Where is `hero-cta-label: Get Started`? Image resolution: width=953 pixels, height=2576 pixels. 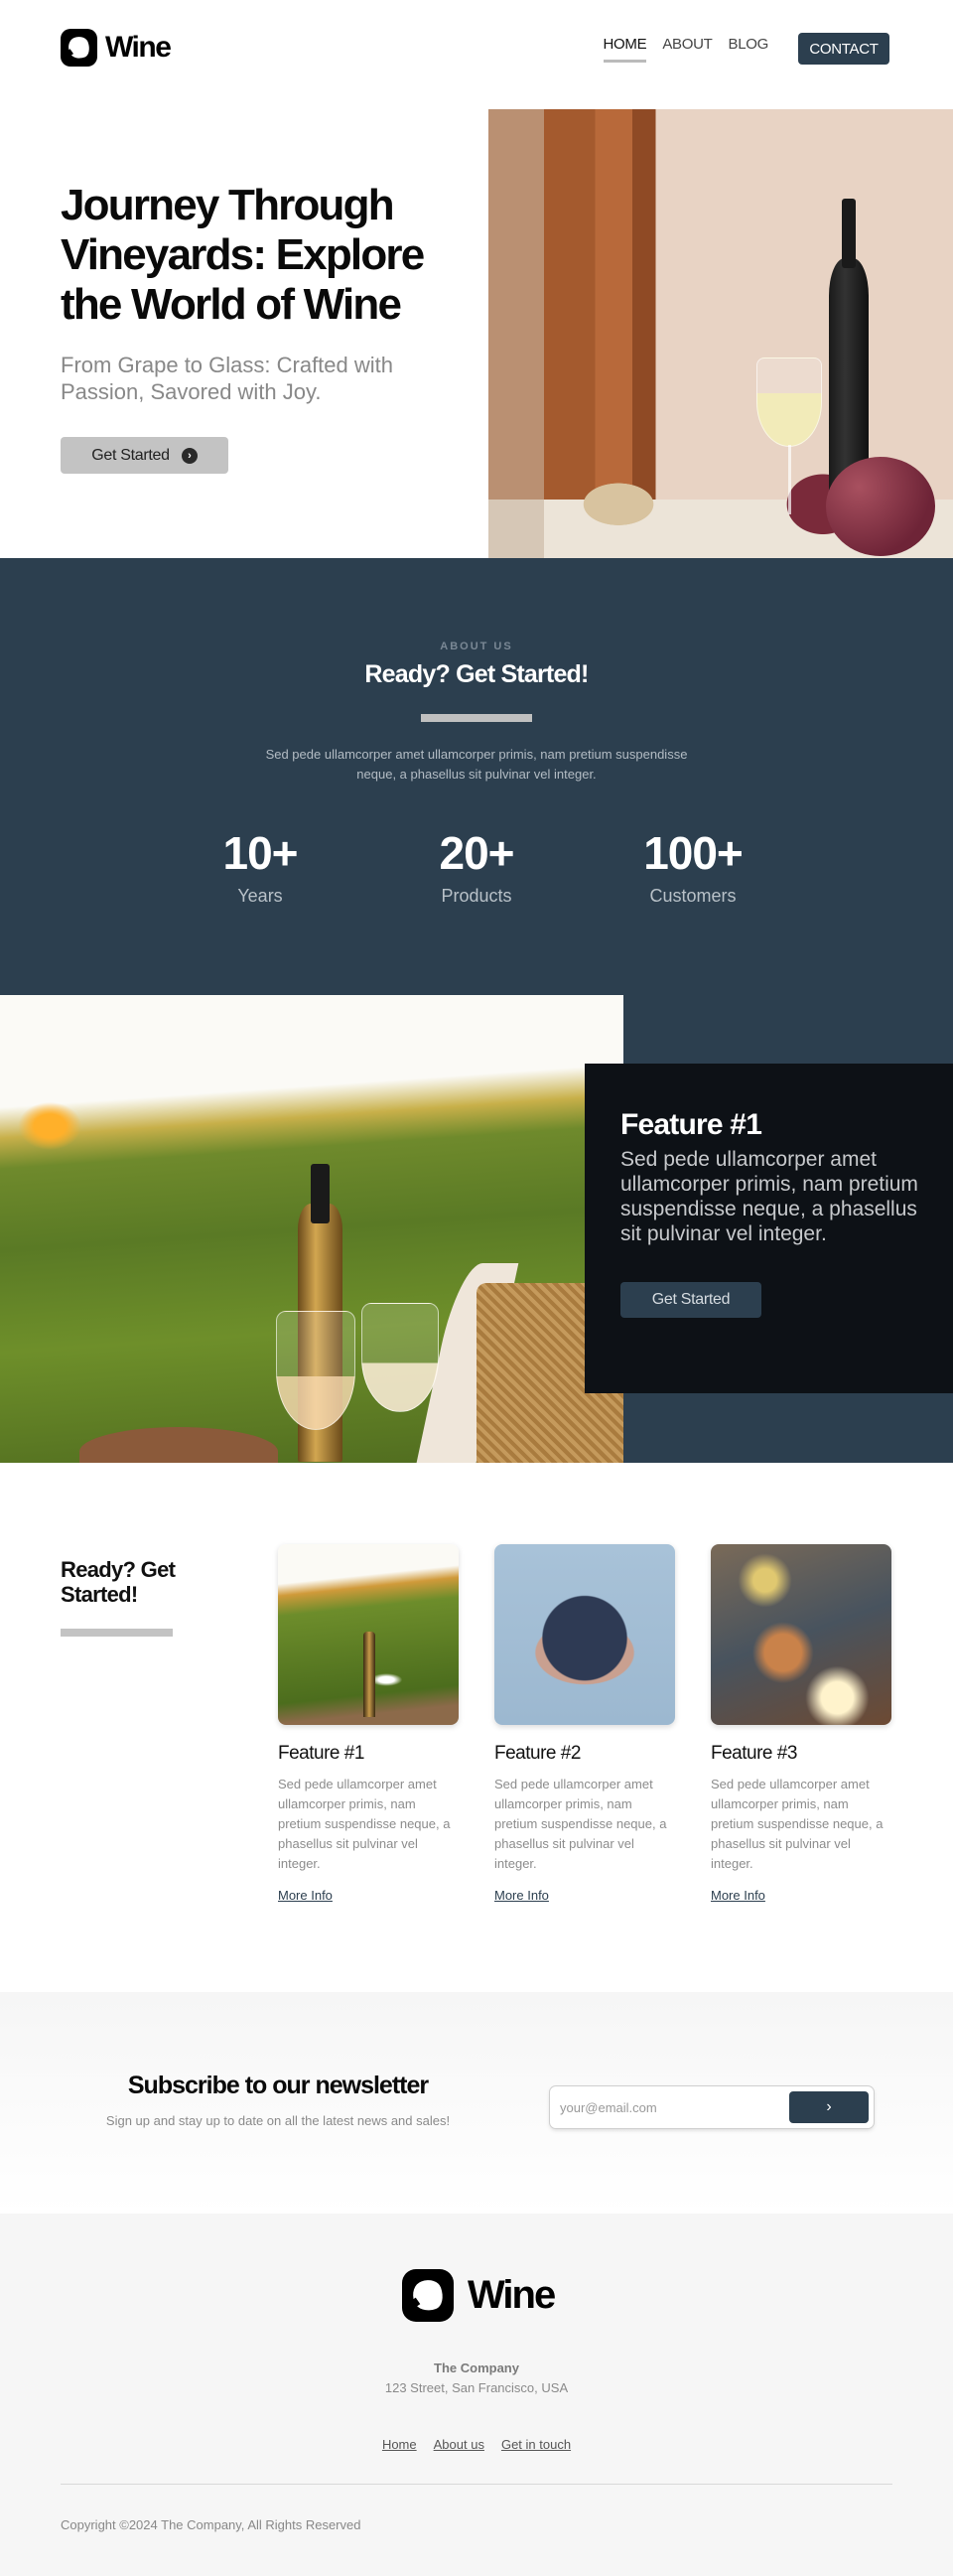
hero-cta-label: Get Started is located at coordinates (130, 455).